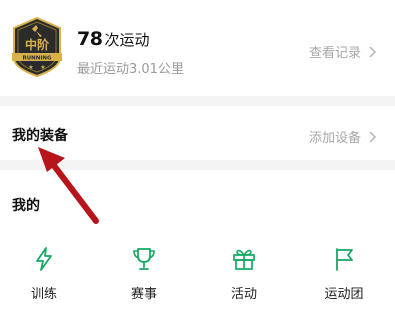 This screenshot has height=316, width=395. What do you see at coordinates (44, 273) in the screenshot?
I see `shortcut-training: 训练` at bounding box center [44, 273].